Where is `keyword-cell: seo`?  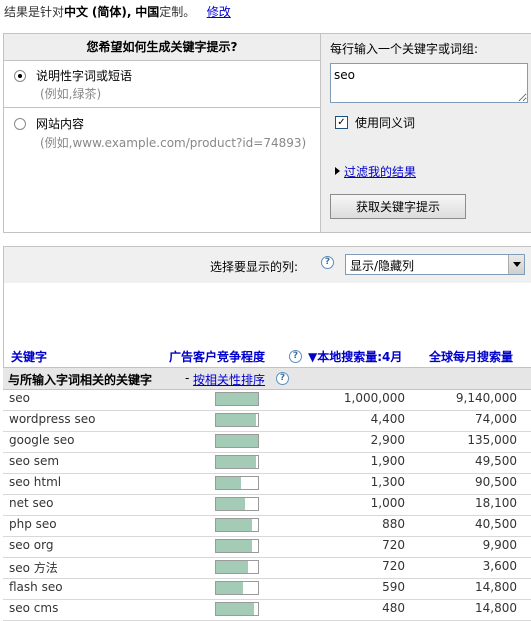 keyword-cell: seo is located at coordinates (19, 398).